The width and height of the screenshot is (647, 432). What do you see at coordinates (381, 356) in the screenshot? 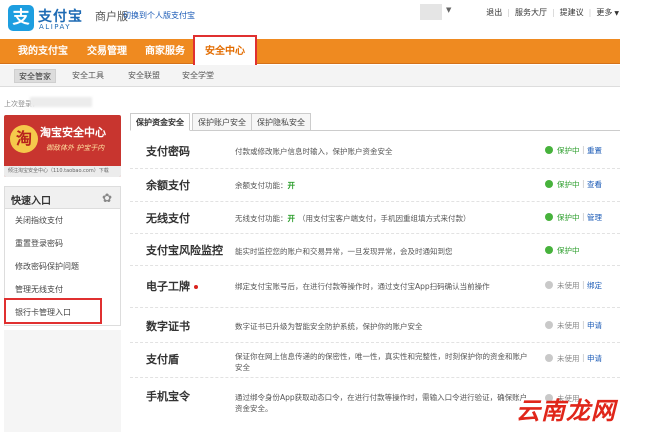
I see `row-description: 保证你在网上信息传递的的保密性，唯一性，真实性和完整性，时刻保护你的资金和账户` at bounding box center [381, 356].